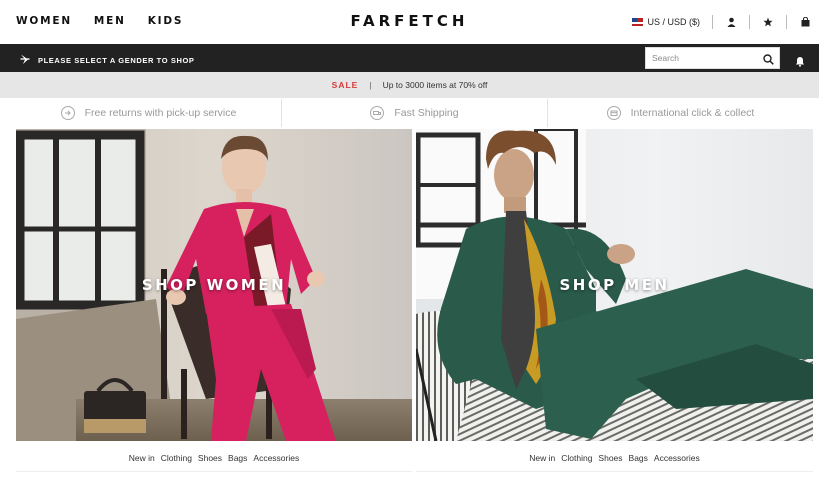 The image size is (819, 482). Describe the element at coordinates (377, 113) in the screenshot. I see `shipping-icon` at that location.